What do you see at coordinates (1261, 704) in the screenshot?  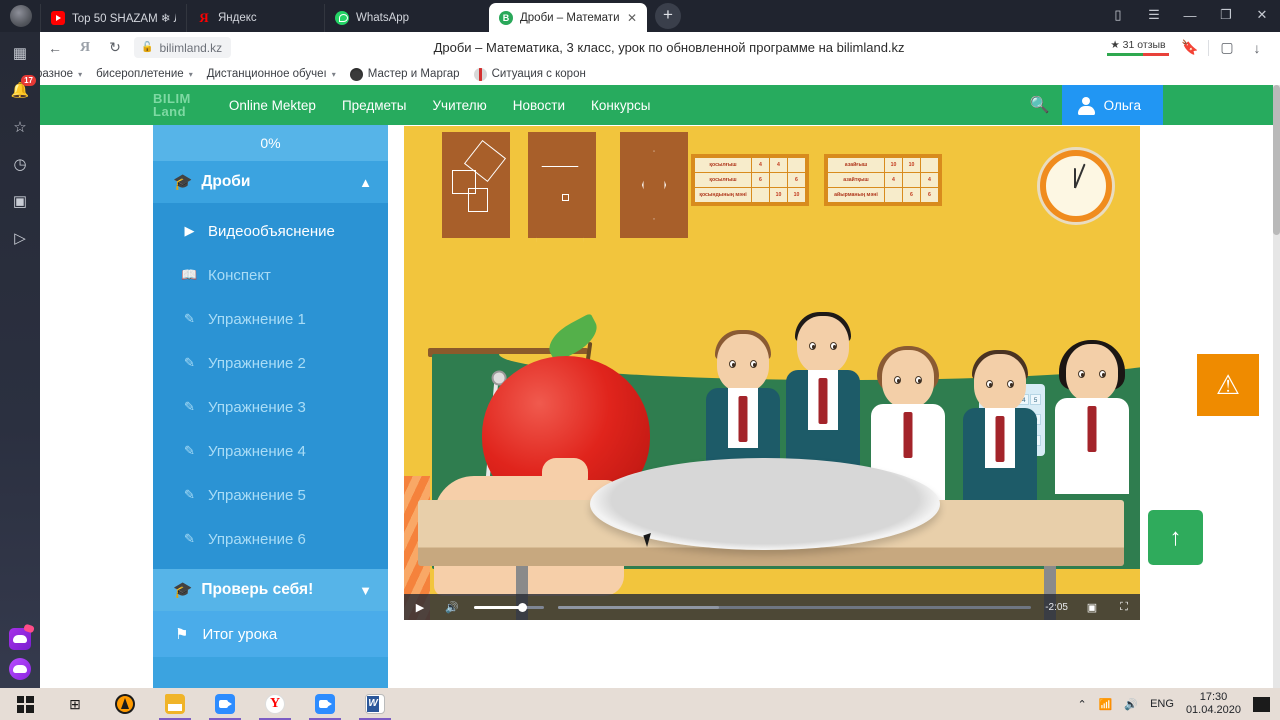 I see `notification-center-icon` at bounding box center [1261, 704].